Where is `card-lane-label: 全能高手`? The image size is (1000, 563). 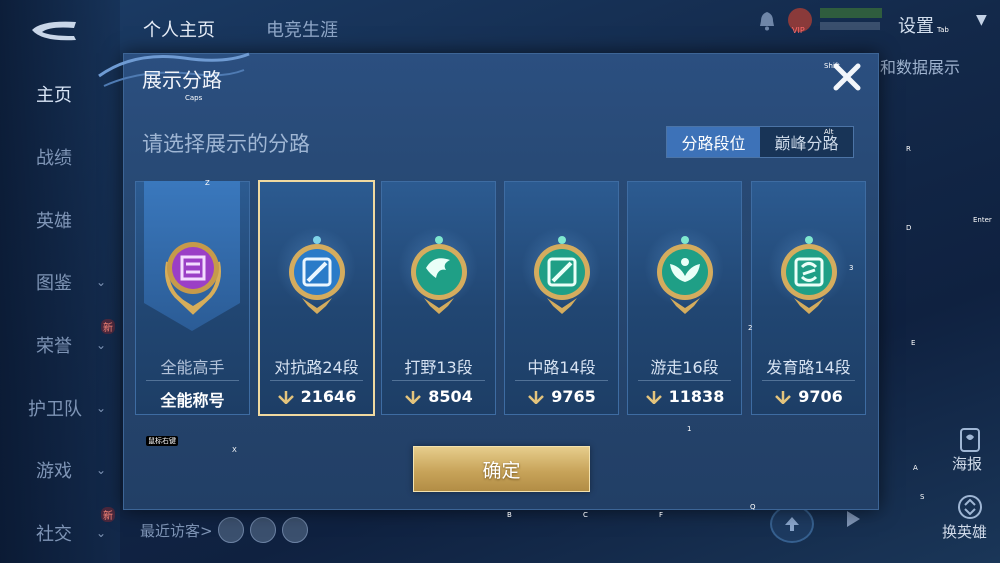 card-lane-label: 全能高手 is located at coordinates (192, 367).